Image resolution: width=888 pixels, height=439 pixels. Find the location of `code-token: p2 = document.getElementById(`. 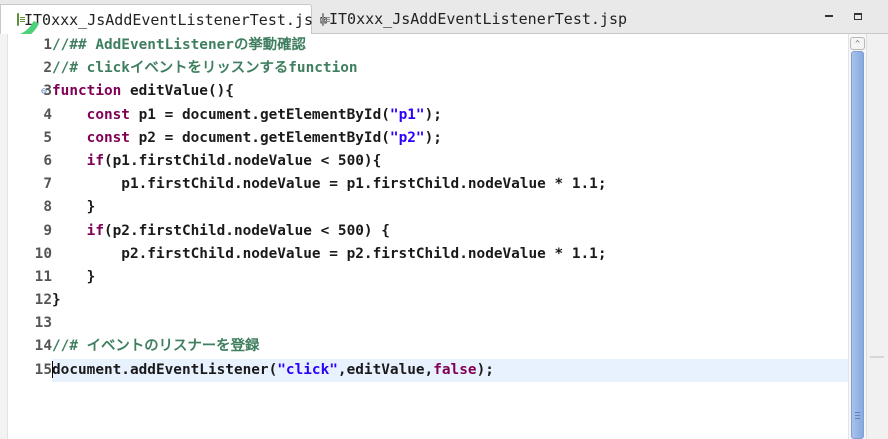

code-token: p2 = document.getElementById( is located at coordinates (259, 137).